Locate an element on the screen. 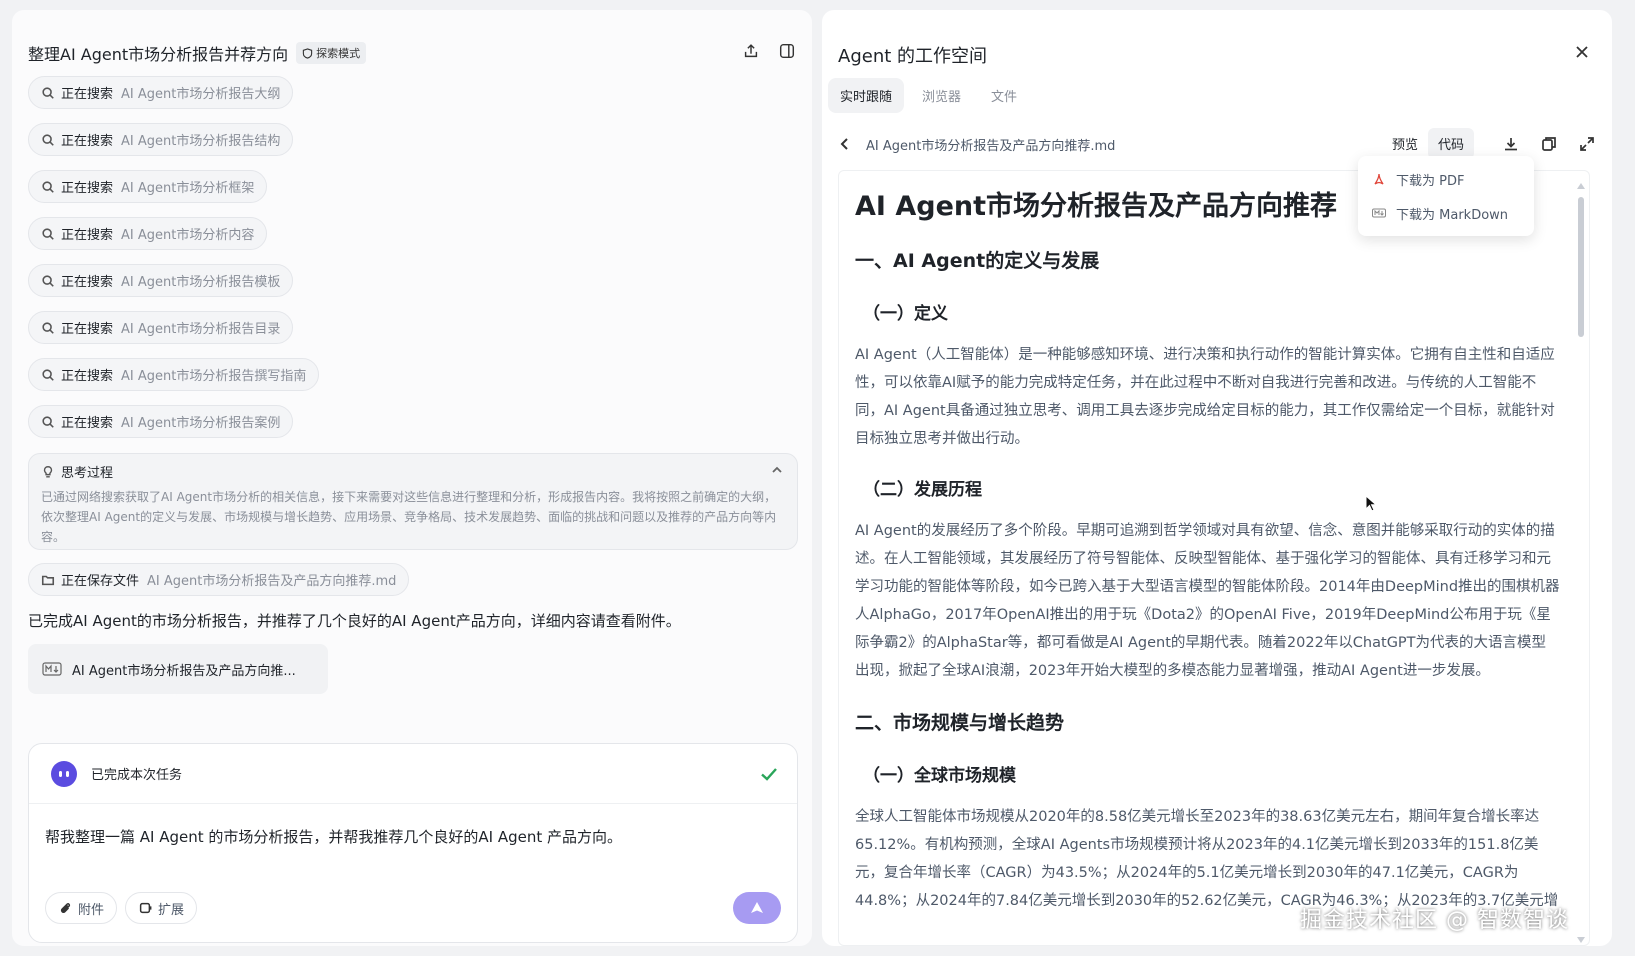  attach-label: 附件 is located at coordinates (91, 910).